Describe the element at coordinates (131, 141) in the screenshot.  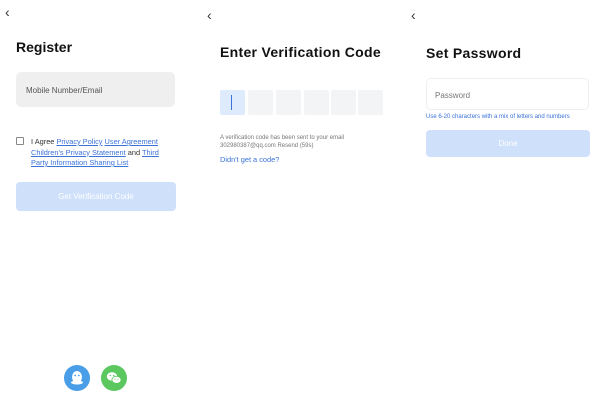
I see `user-agreement-link: User Agreement` at that location.